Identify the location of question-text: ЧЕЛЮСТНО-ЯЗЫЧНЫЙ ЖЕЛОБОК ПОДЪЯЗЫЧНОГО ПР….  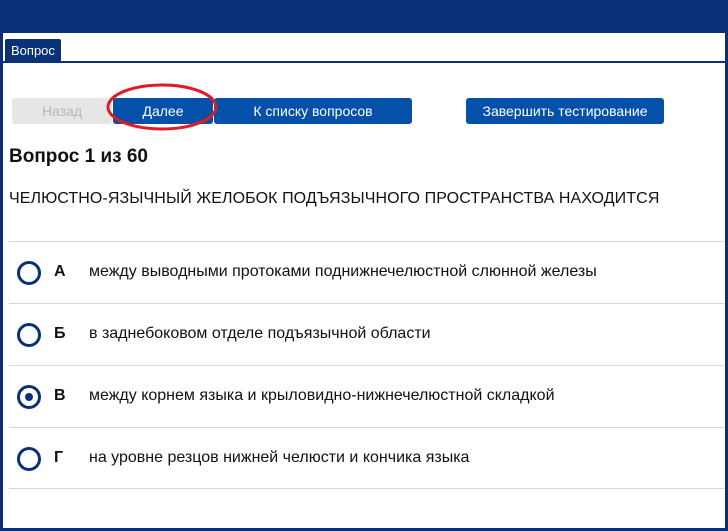
(334, 198).